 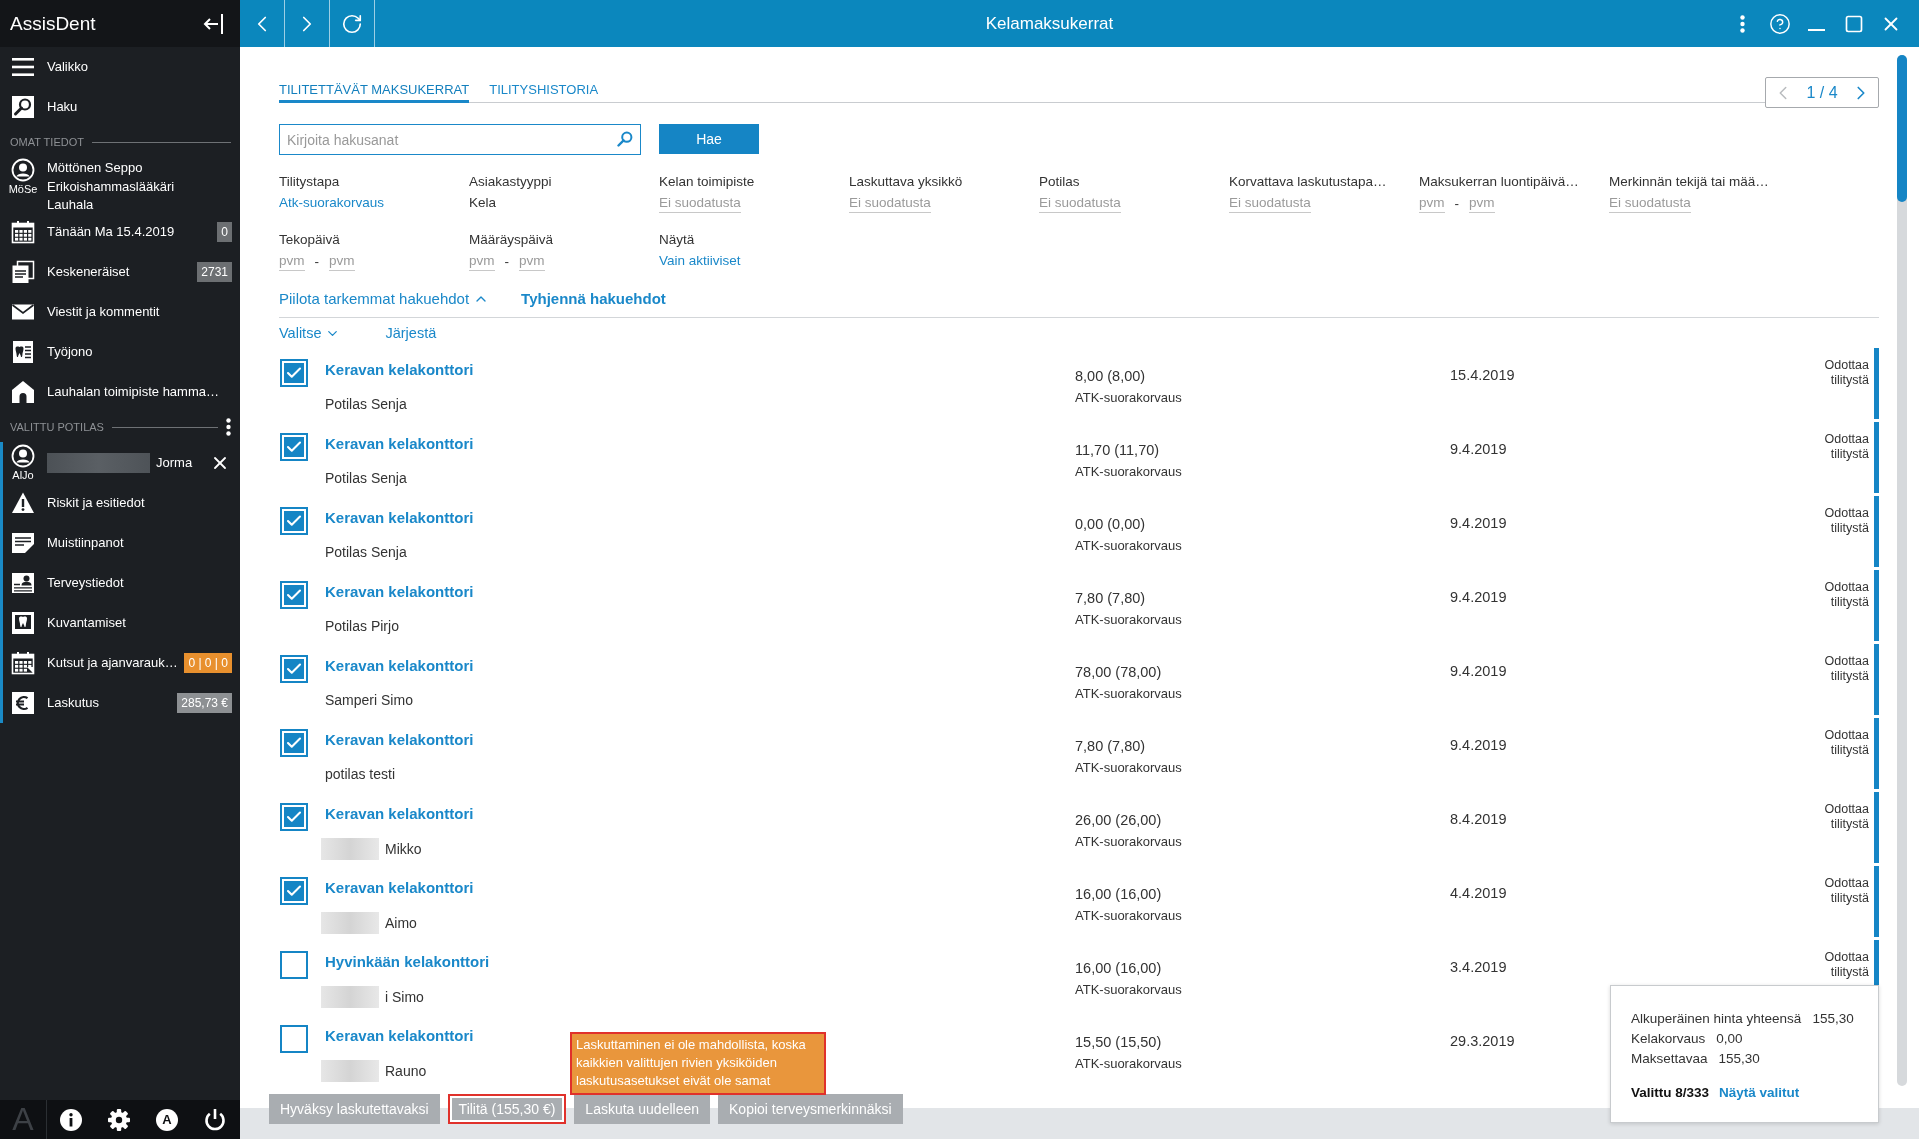 I want to click on summary-label: Maksettavaa, so click(x=1669, y=1059).